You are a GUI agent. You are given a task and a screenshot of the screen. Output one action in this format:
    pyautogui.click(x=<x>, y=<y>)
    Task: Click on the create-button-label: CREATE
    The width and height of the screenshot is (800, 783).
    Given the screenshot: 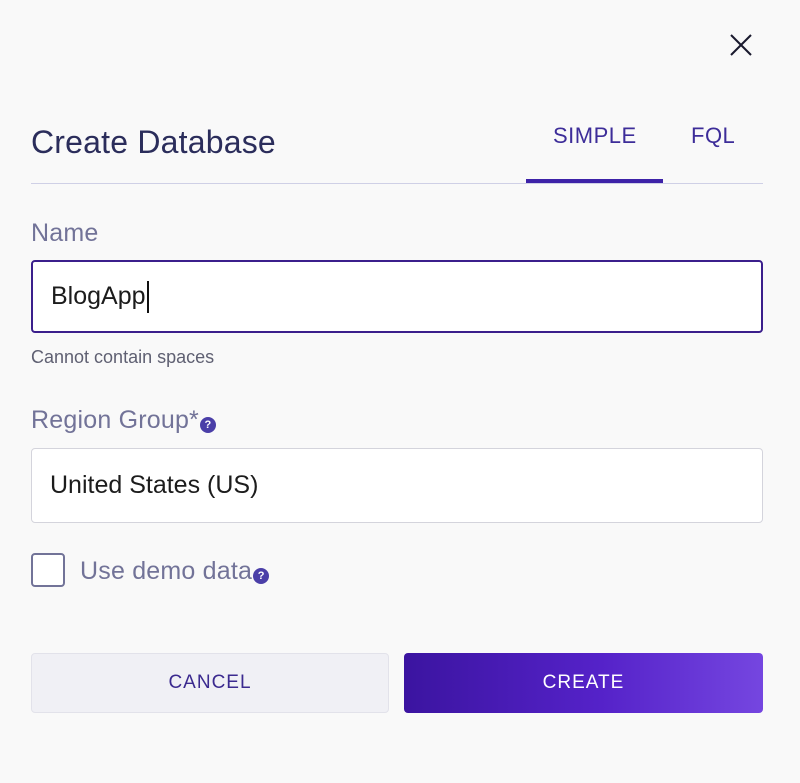 What is the action you would take?
    pyautogui.click(x=583, y=682)
    